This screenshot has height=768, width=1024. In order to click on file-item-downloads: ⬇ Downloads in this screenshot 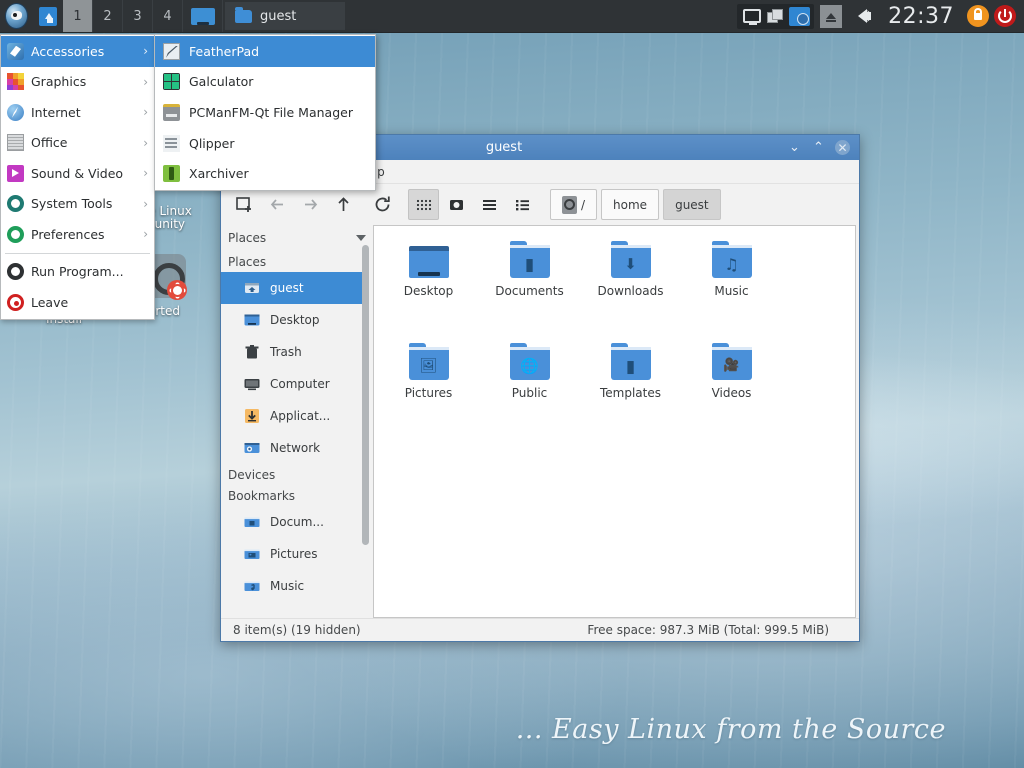, I will do `click(630, 274)`.